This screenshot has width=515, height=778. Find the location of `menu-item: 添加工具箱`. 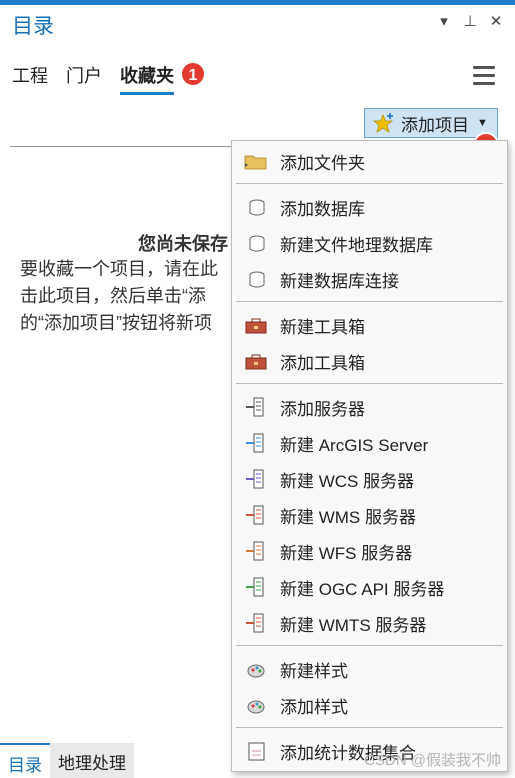

menu-item: 添加工具箱 is located at coordinates (369, 361).